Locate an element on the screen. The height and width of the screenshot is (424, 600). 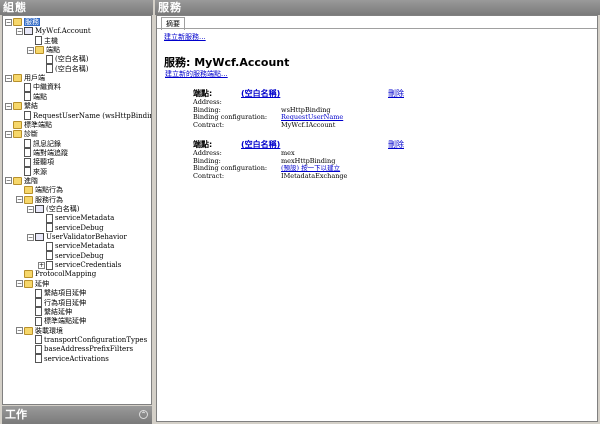
tree-node-label: 診斷 is located at coordinates (31, 134).